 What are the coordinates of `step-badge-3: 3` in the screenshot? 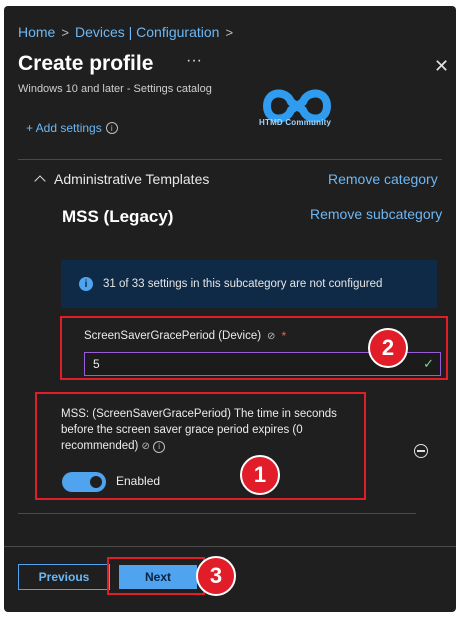 It's located at (216, 576).